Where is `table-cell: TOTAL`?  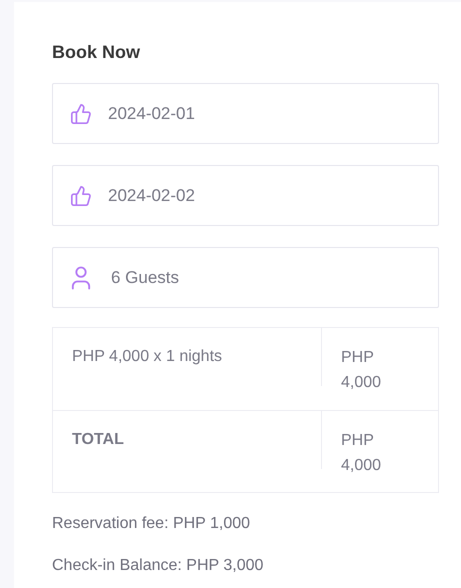 table-cell: TOTAL is located at coordinates (98, 439).